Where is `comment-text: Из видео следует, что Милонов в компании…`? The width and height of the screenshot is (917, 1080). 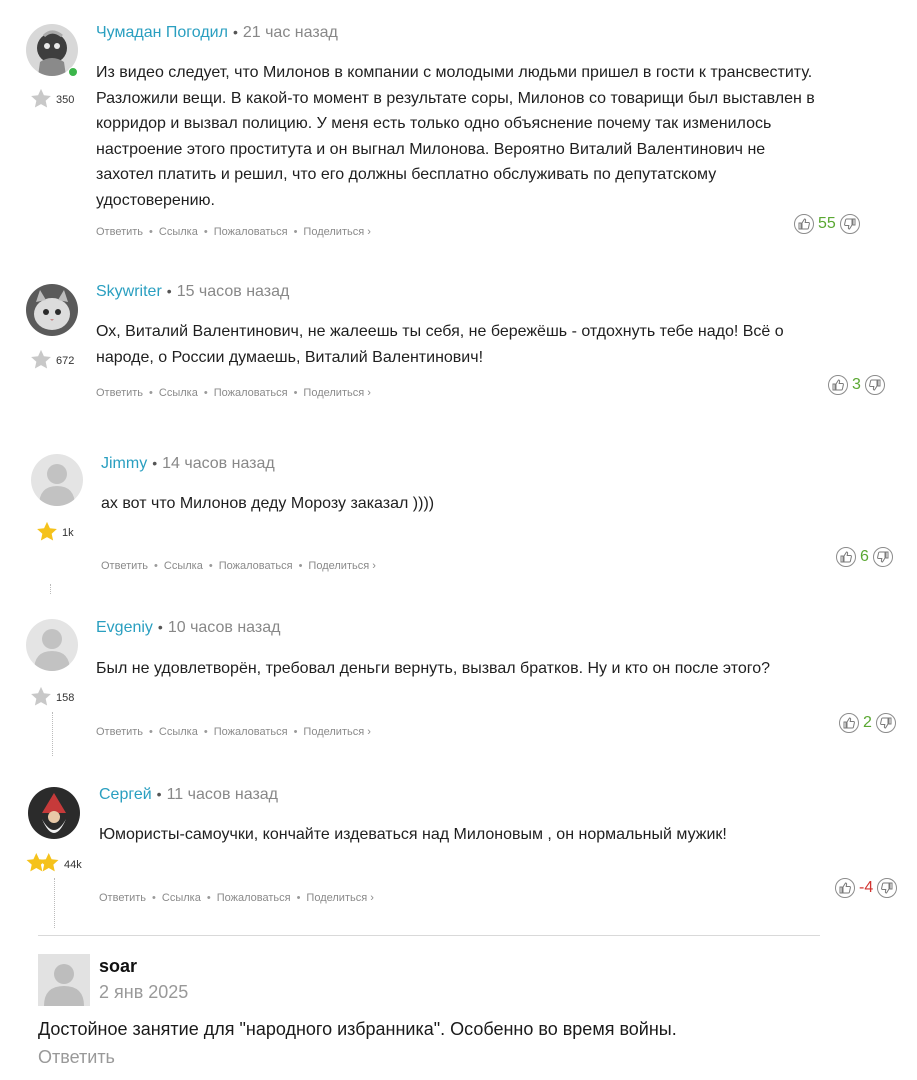
comment-text: Из видео следует, что Милонов в компании… is located at coordinates (455, 136).